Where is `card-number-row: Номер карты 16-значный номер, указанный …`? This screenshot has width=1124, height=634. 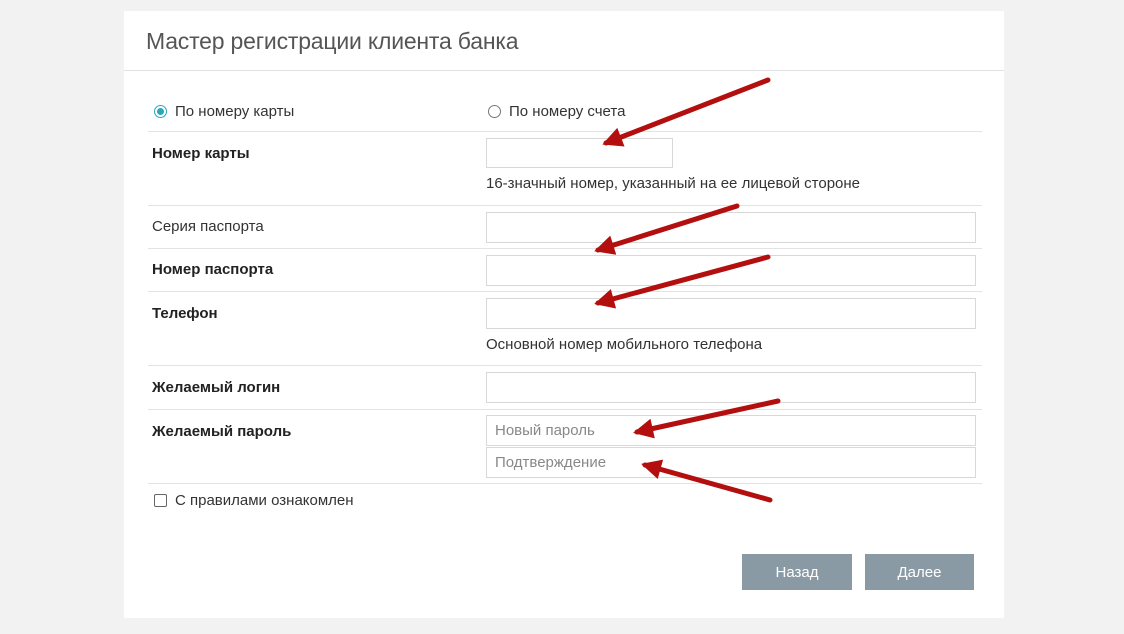
card-number-row: Номер карты 16-значный номер, указанный … is located at coordinates (565, 169).